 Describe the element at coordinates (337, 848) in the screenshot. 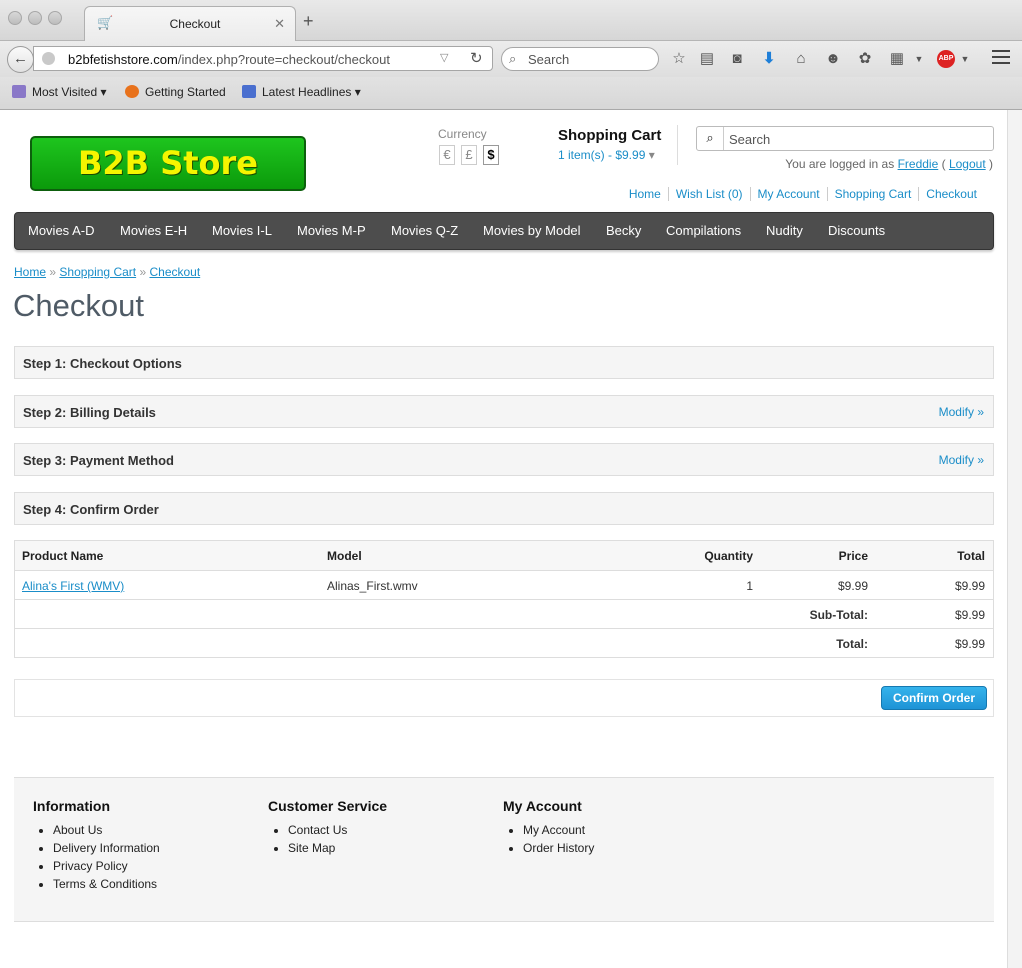

I see `footer-link-site-map: Site Map` at that location.